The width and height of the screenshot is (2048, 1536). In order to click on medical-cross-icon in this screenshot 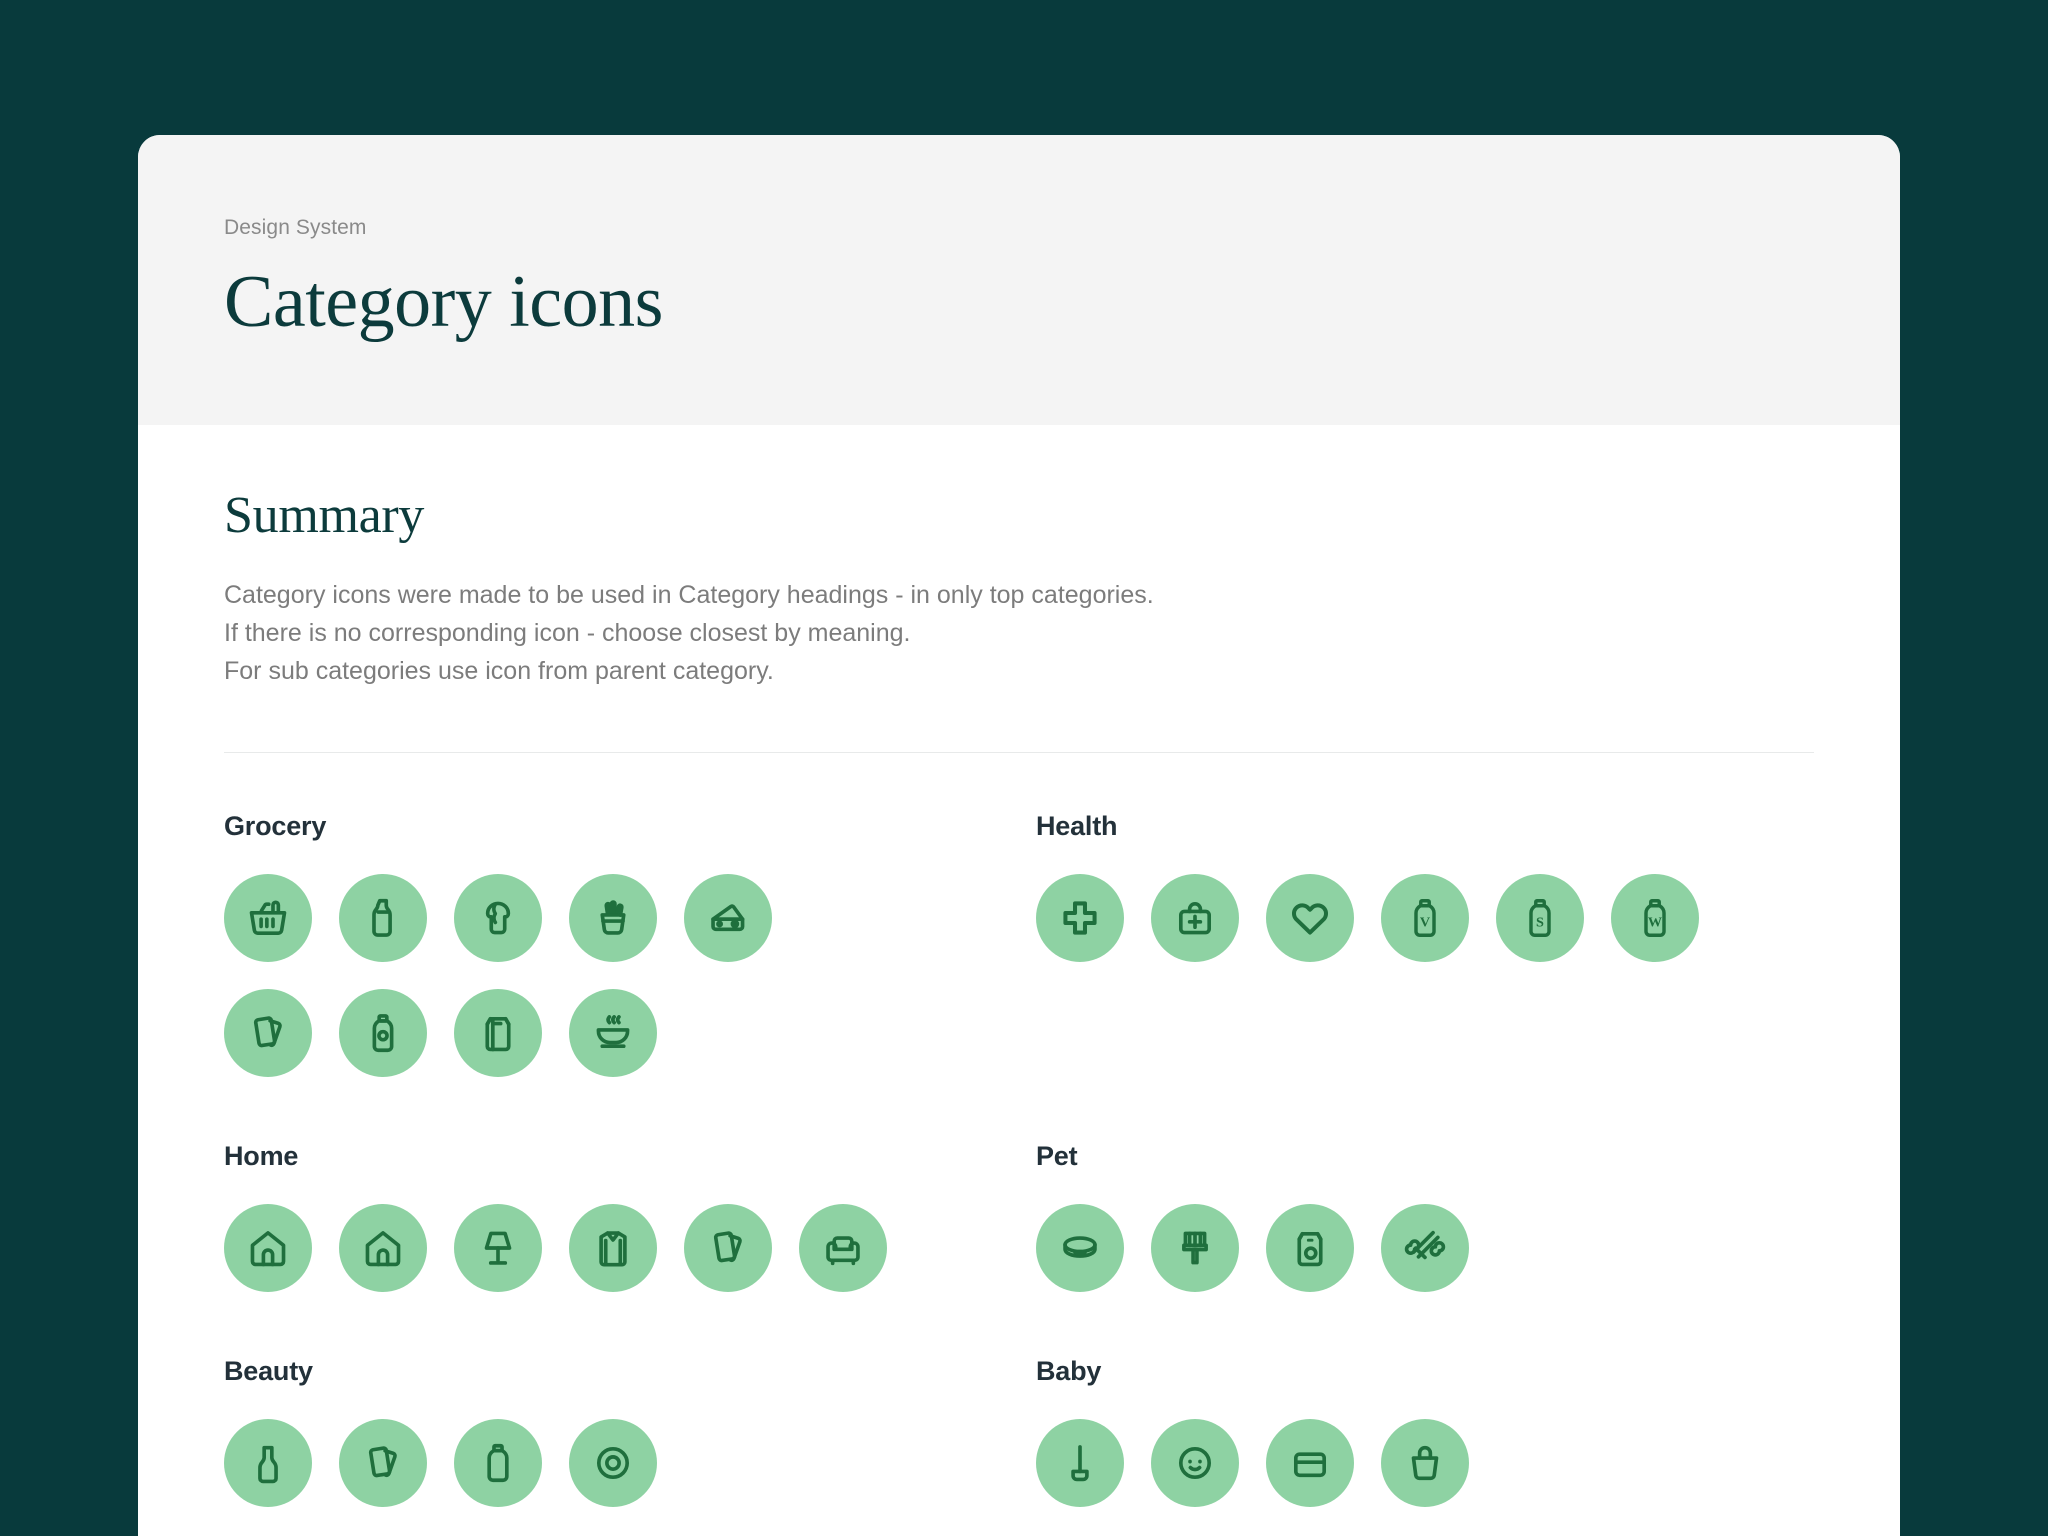, I will do `click(1080, 918)`.